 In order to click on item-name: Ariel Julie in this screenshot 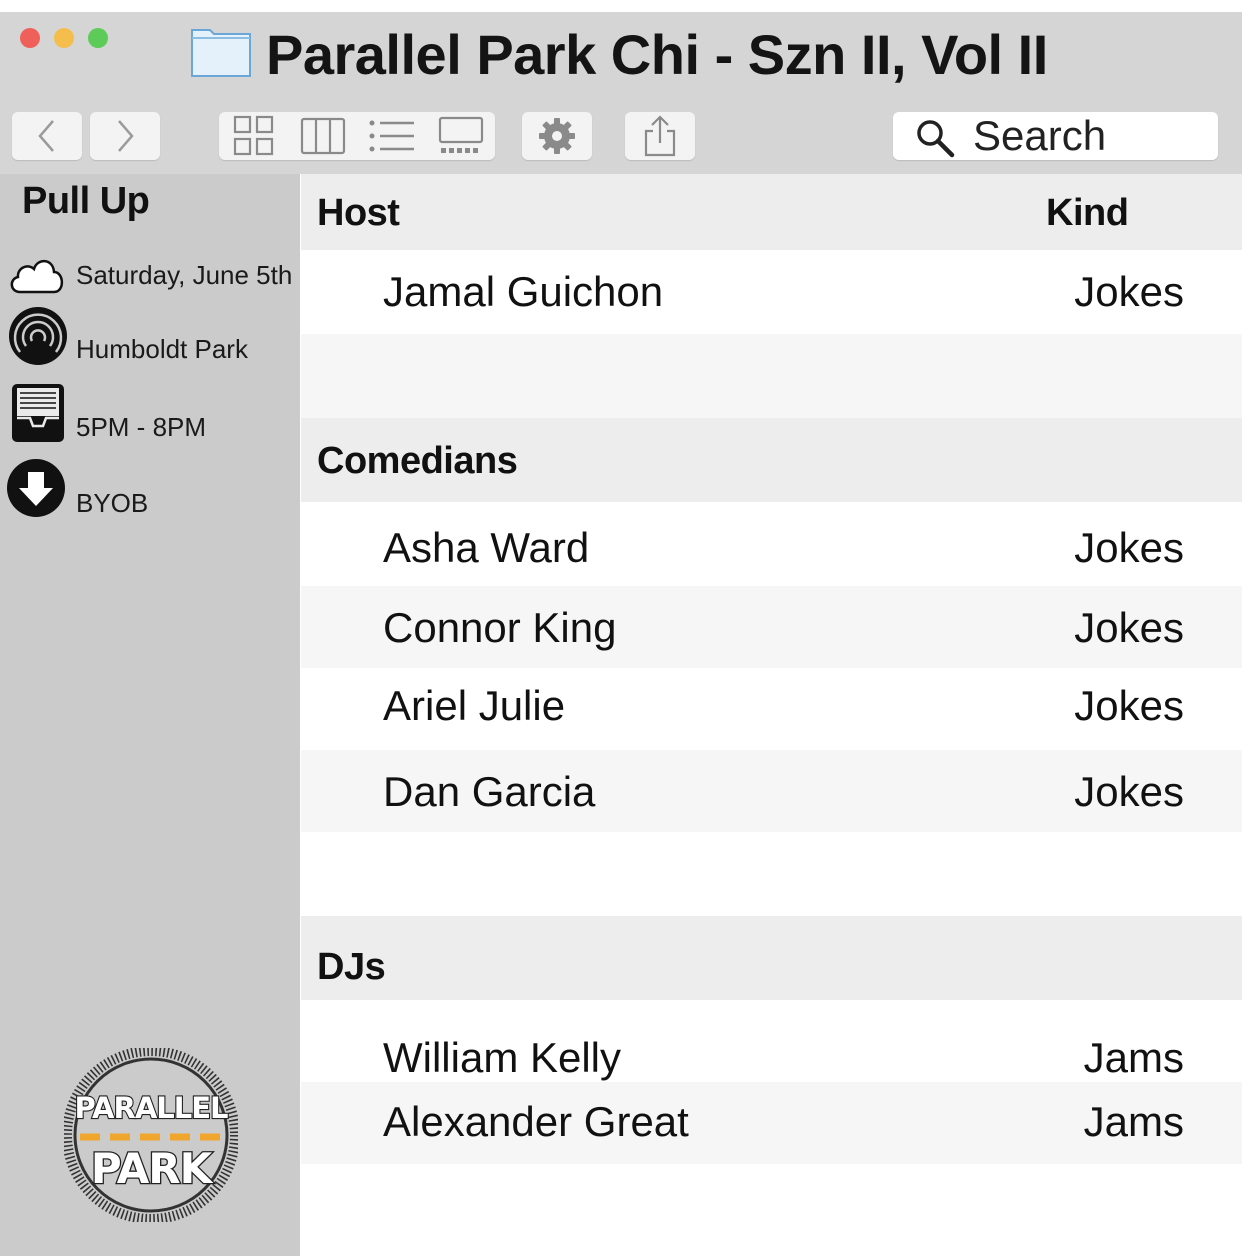, I will do `click(474, 705)`.